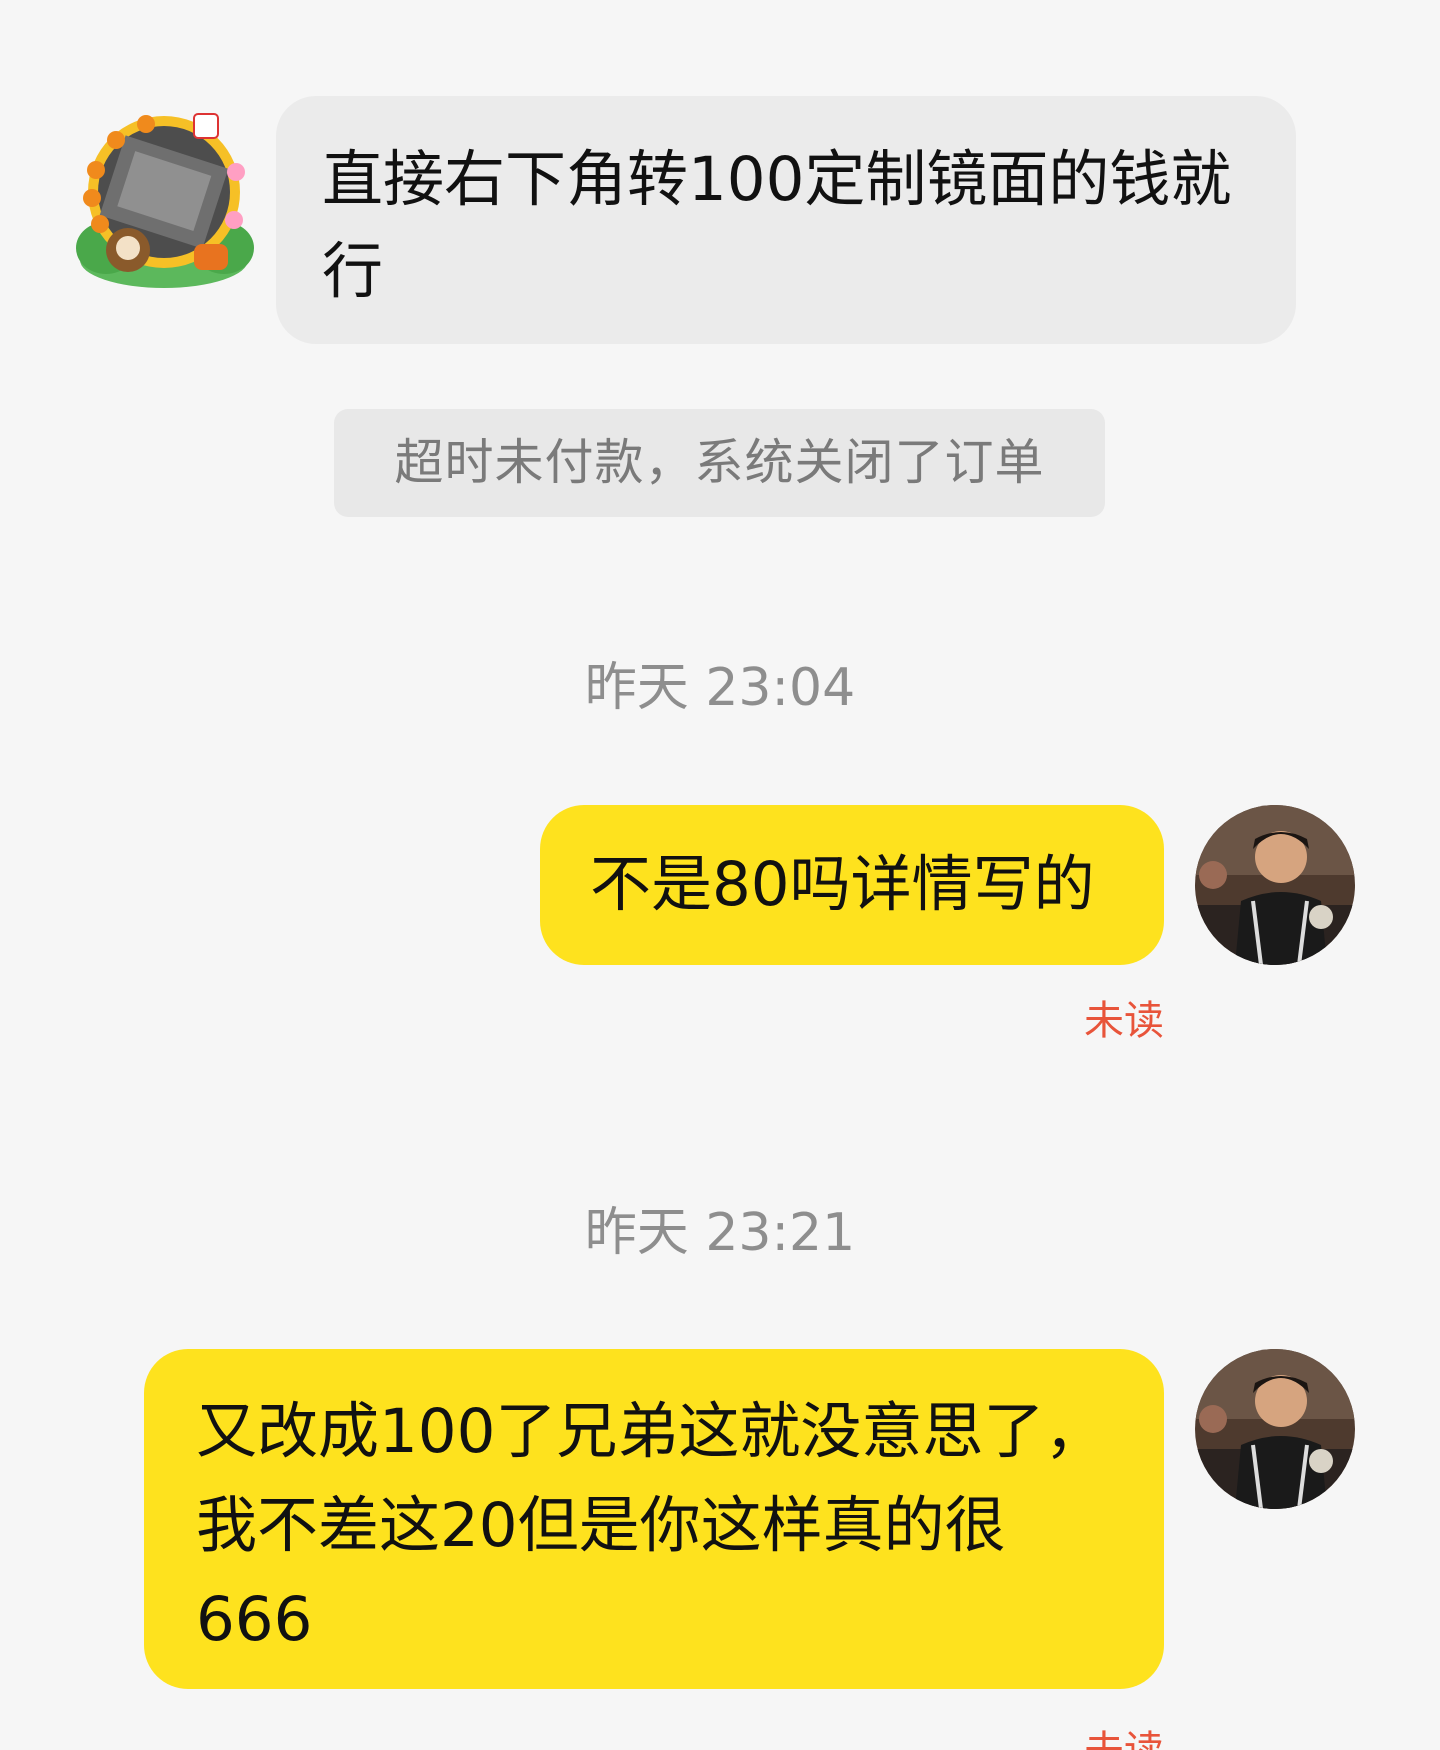  Describe the element at coordinates (842, 884) in the screenshot. I see `outgoing-message-text: 不是80吗详情写的` at that location.